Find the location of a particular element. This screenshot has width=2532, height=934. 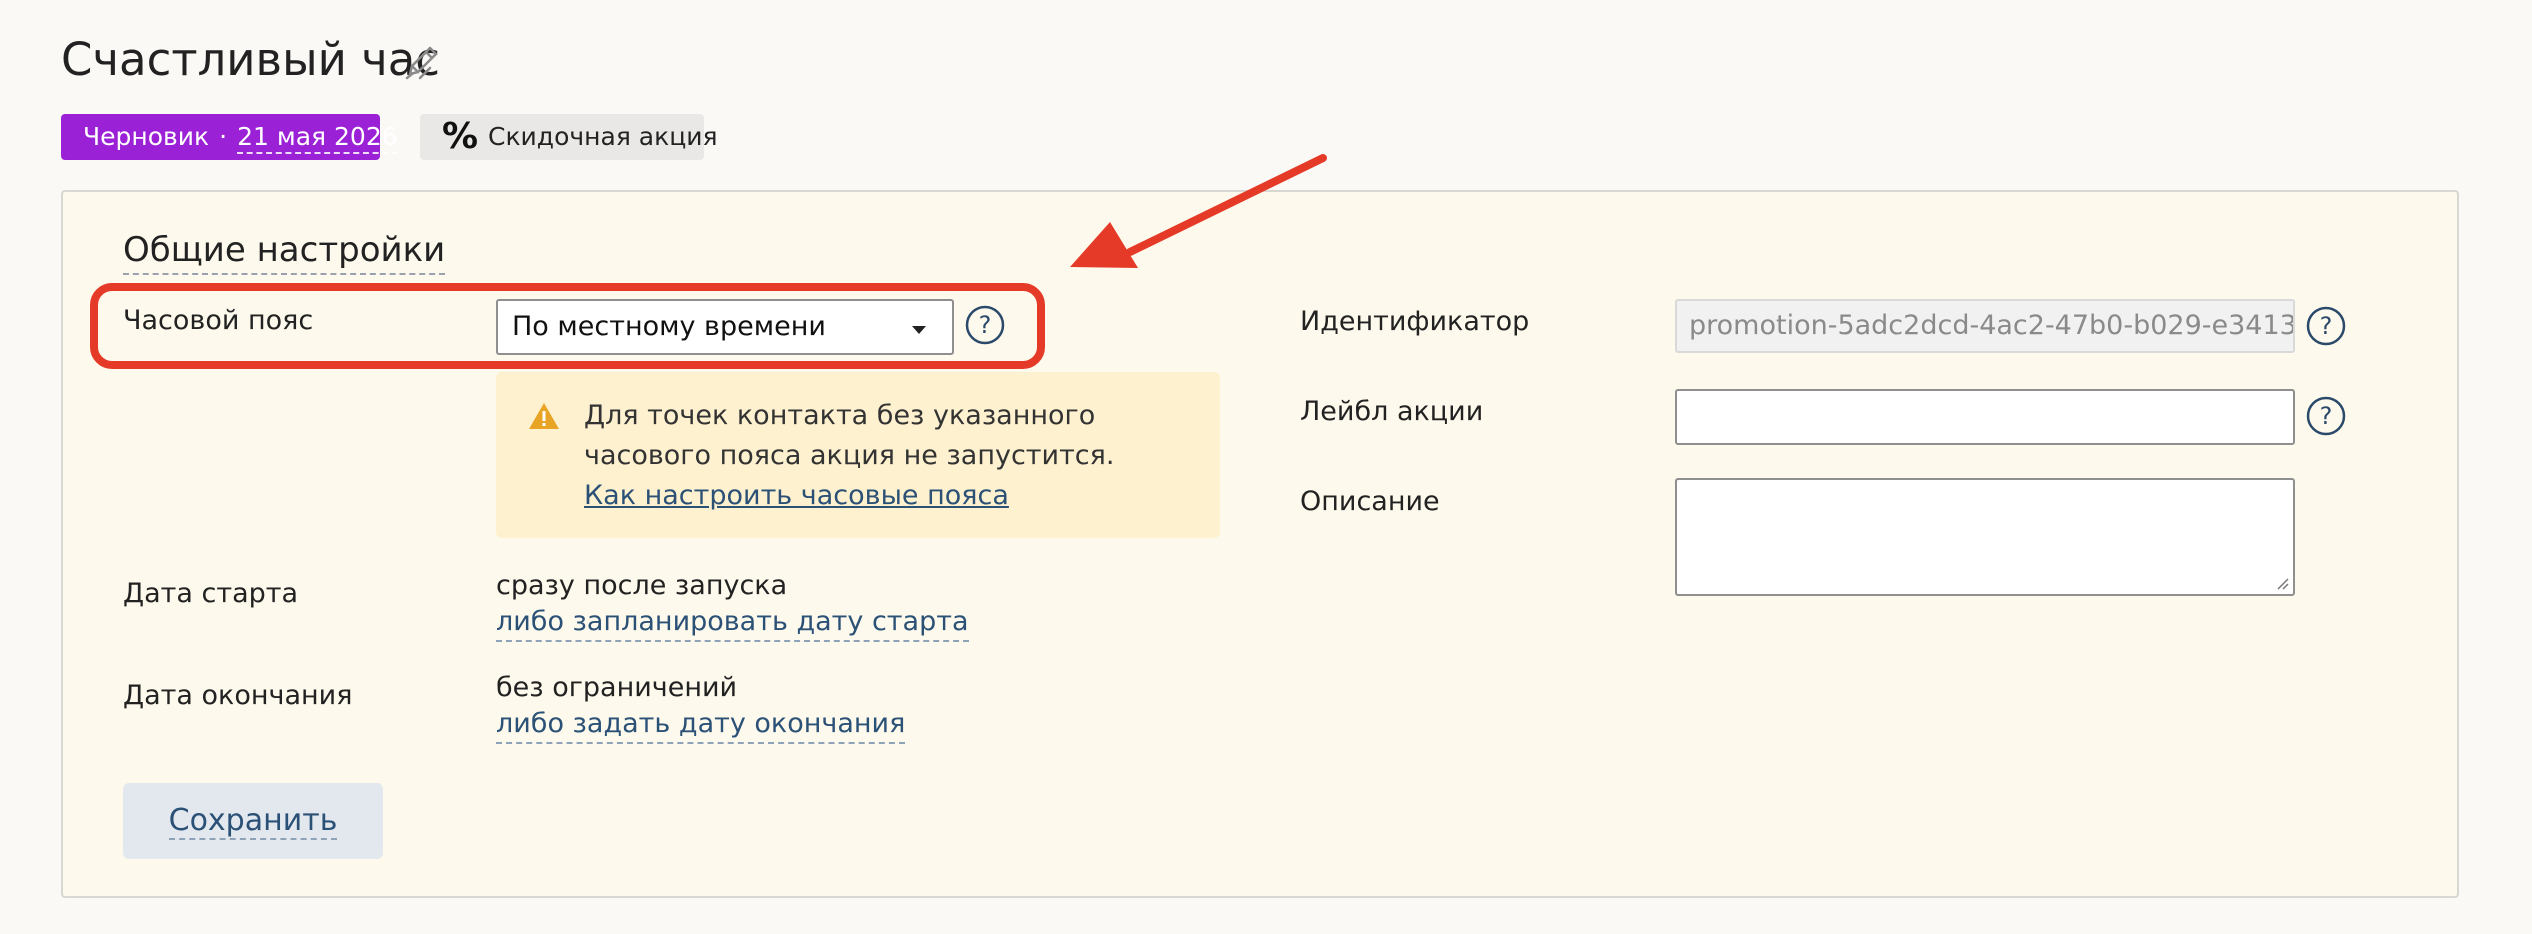

annotation-arrow-icon is located at coordinates (1198, 211).